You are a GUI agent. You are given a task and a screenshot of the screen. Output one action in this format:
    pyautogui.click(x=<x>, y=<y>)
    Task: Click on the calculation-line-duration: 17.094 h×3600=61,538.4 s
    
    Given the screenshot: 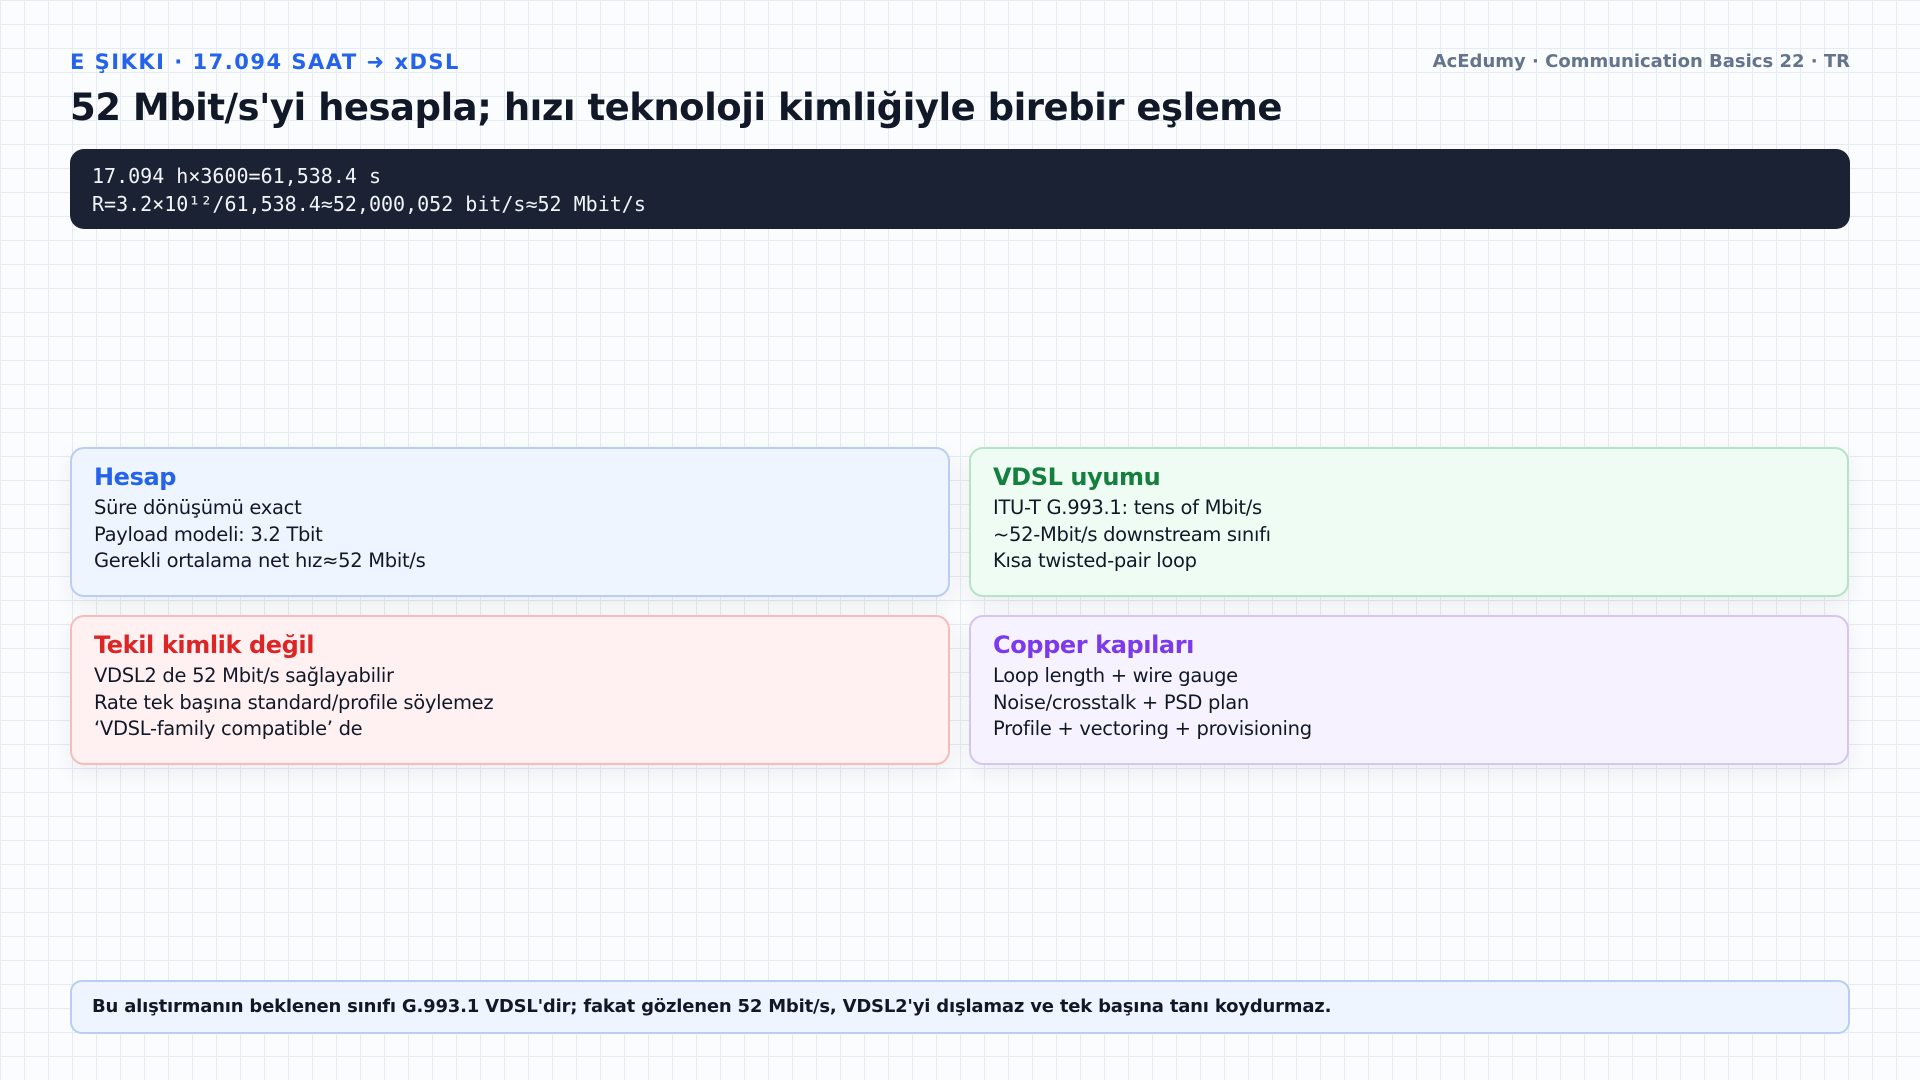 What is the action you would take?
    pyautogui.click(x=236, y=176)
    